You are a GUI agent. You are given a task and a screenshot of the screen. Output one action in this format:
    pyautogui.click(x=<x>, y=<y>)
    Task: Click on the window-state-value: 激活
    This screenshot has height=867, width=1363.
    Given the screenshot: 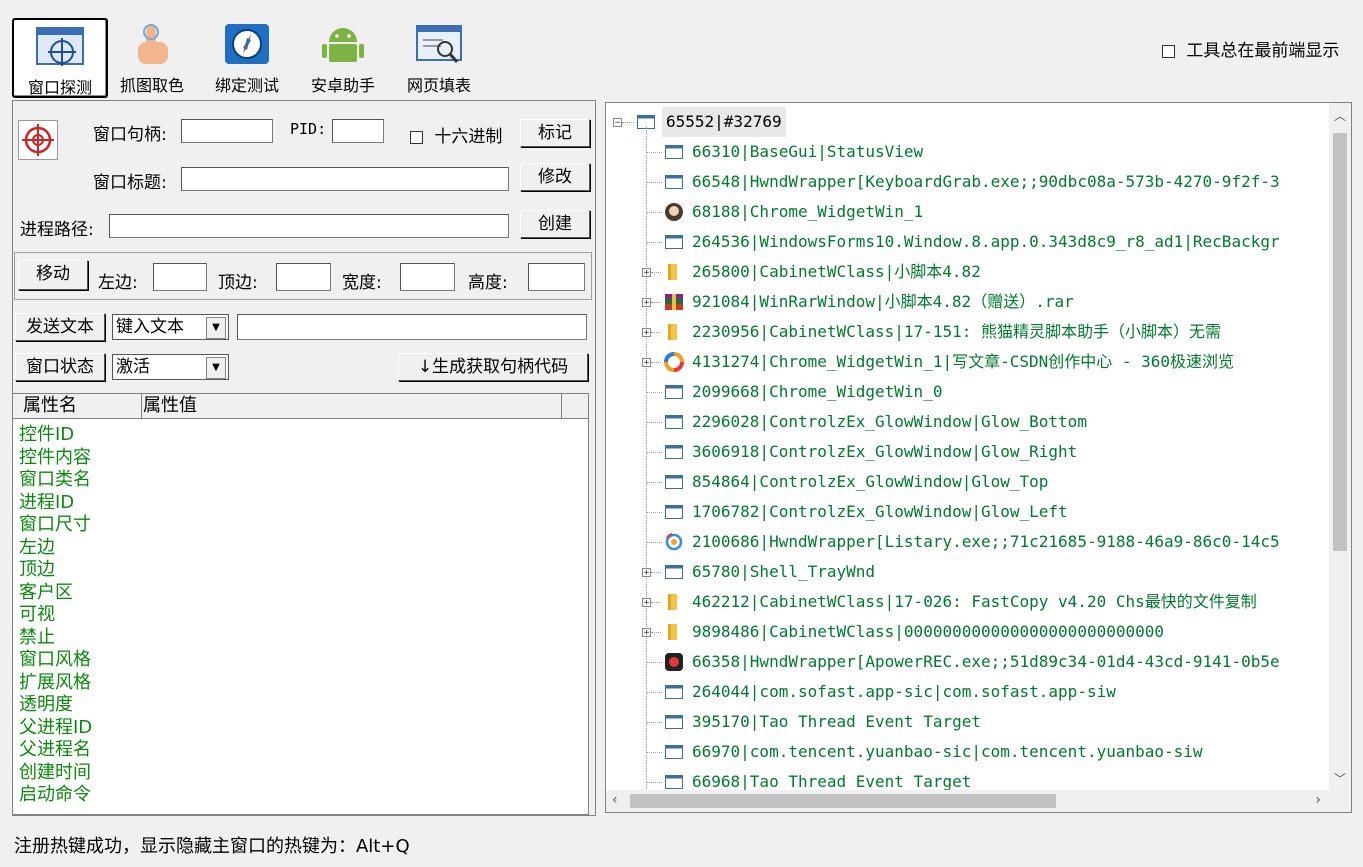 What is the action you would take?
    pyautogui.click(x=133, y=367)
    